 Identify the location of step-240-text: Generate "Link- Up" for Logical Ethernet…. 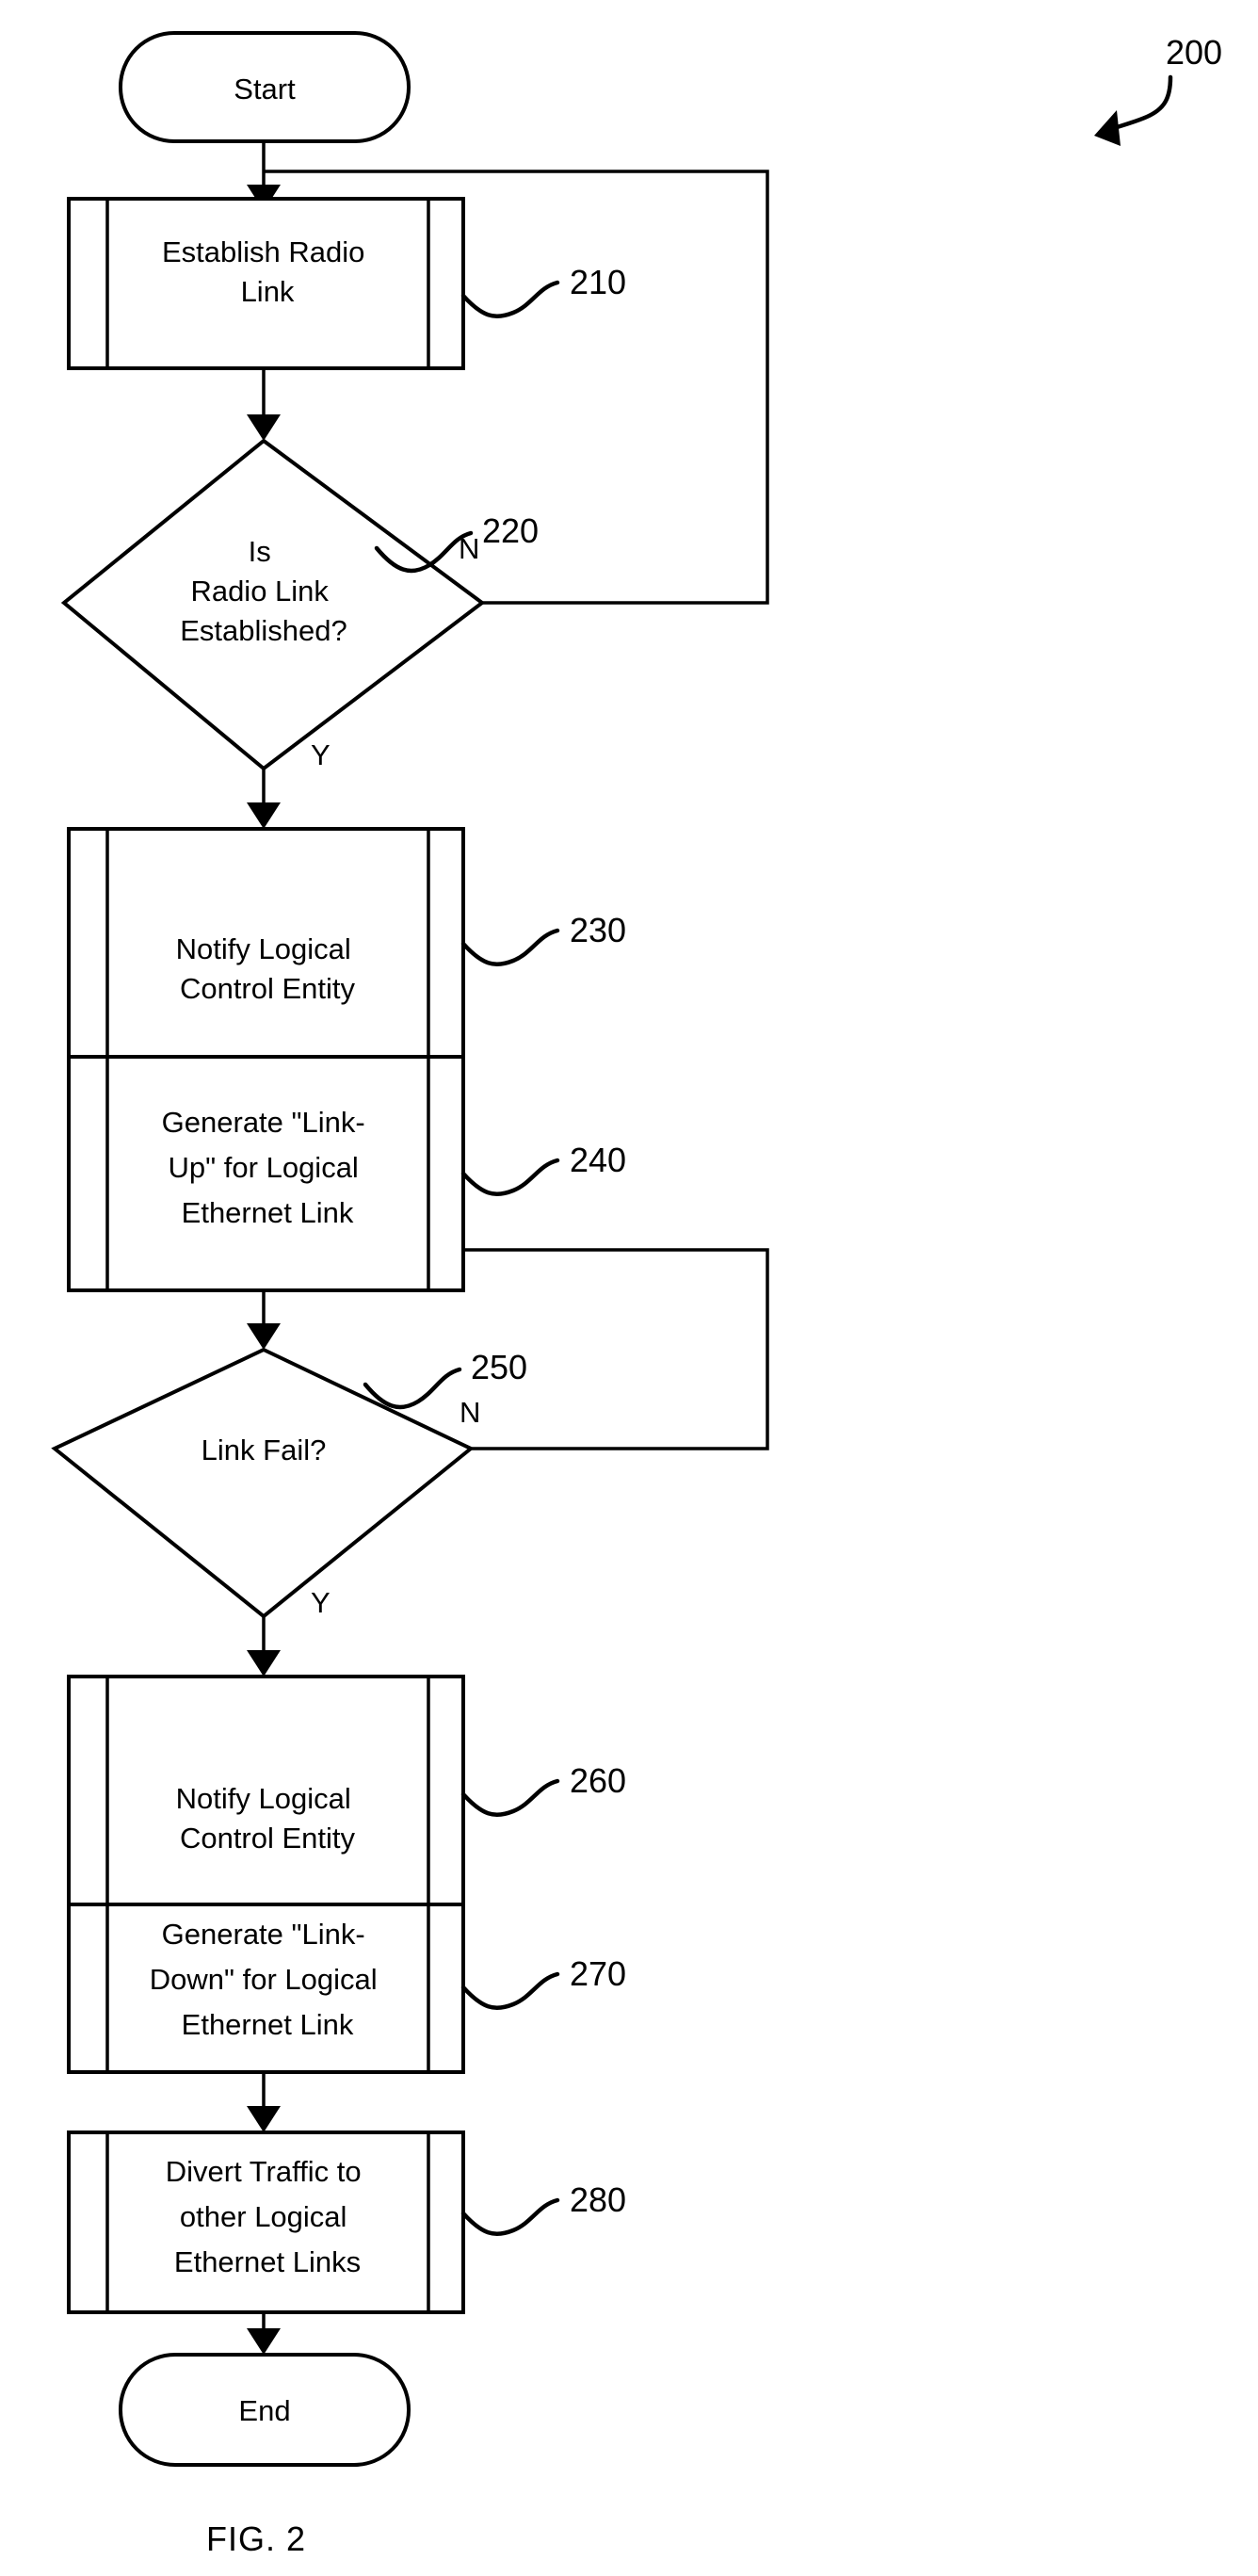
(268, 1167).